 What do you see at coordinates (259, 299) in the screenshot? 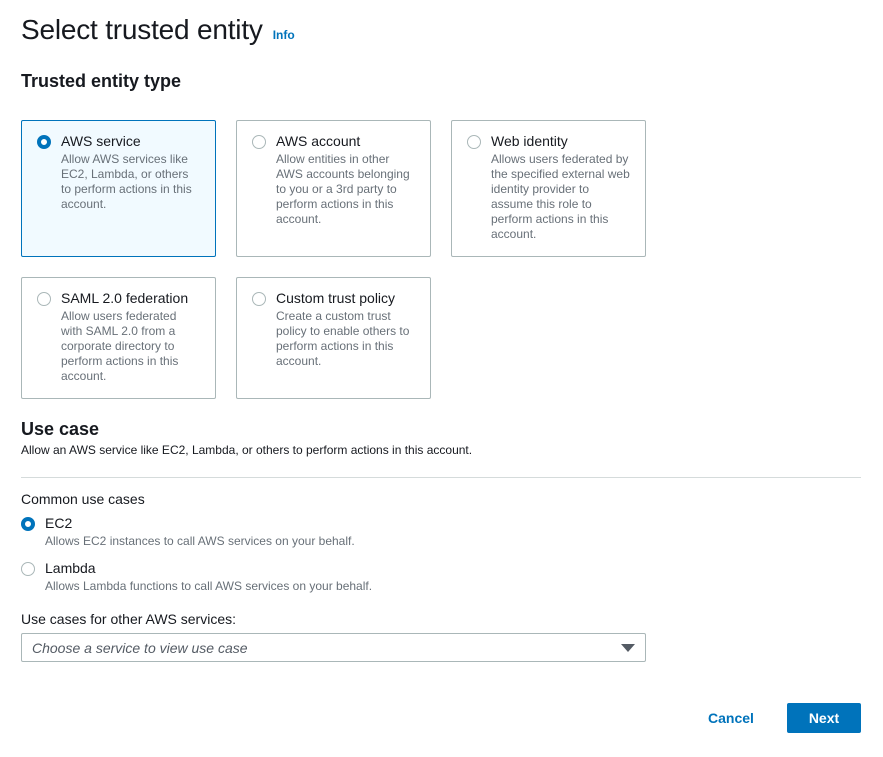
I see `radio-custom-trust-policy` at bounding box center [259, 299].